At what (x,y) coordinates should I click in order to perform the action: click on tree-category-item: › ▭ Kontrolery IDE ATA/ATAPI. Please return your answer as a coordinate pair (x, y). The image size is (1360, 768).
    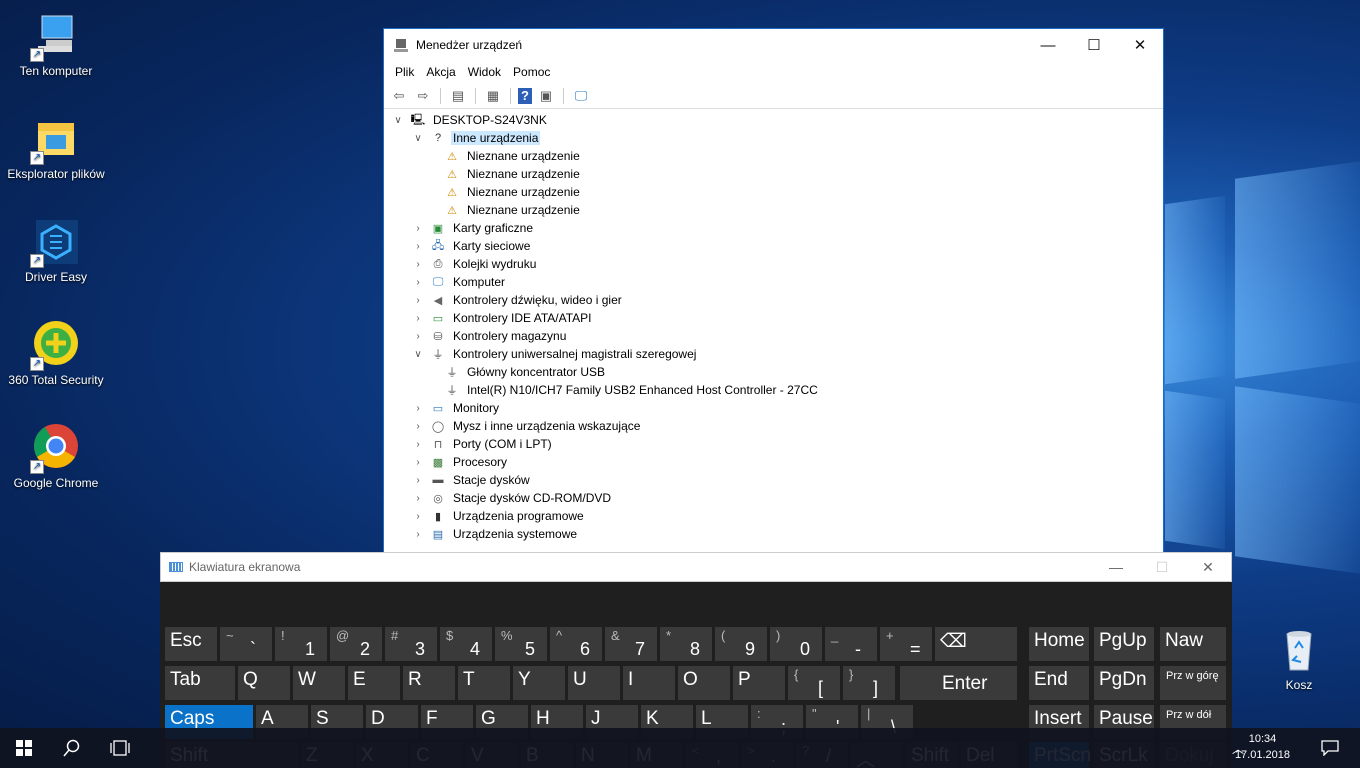
    Looking at the image, I should click on (773, 318).